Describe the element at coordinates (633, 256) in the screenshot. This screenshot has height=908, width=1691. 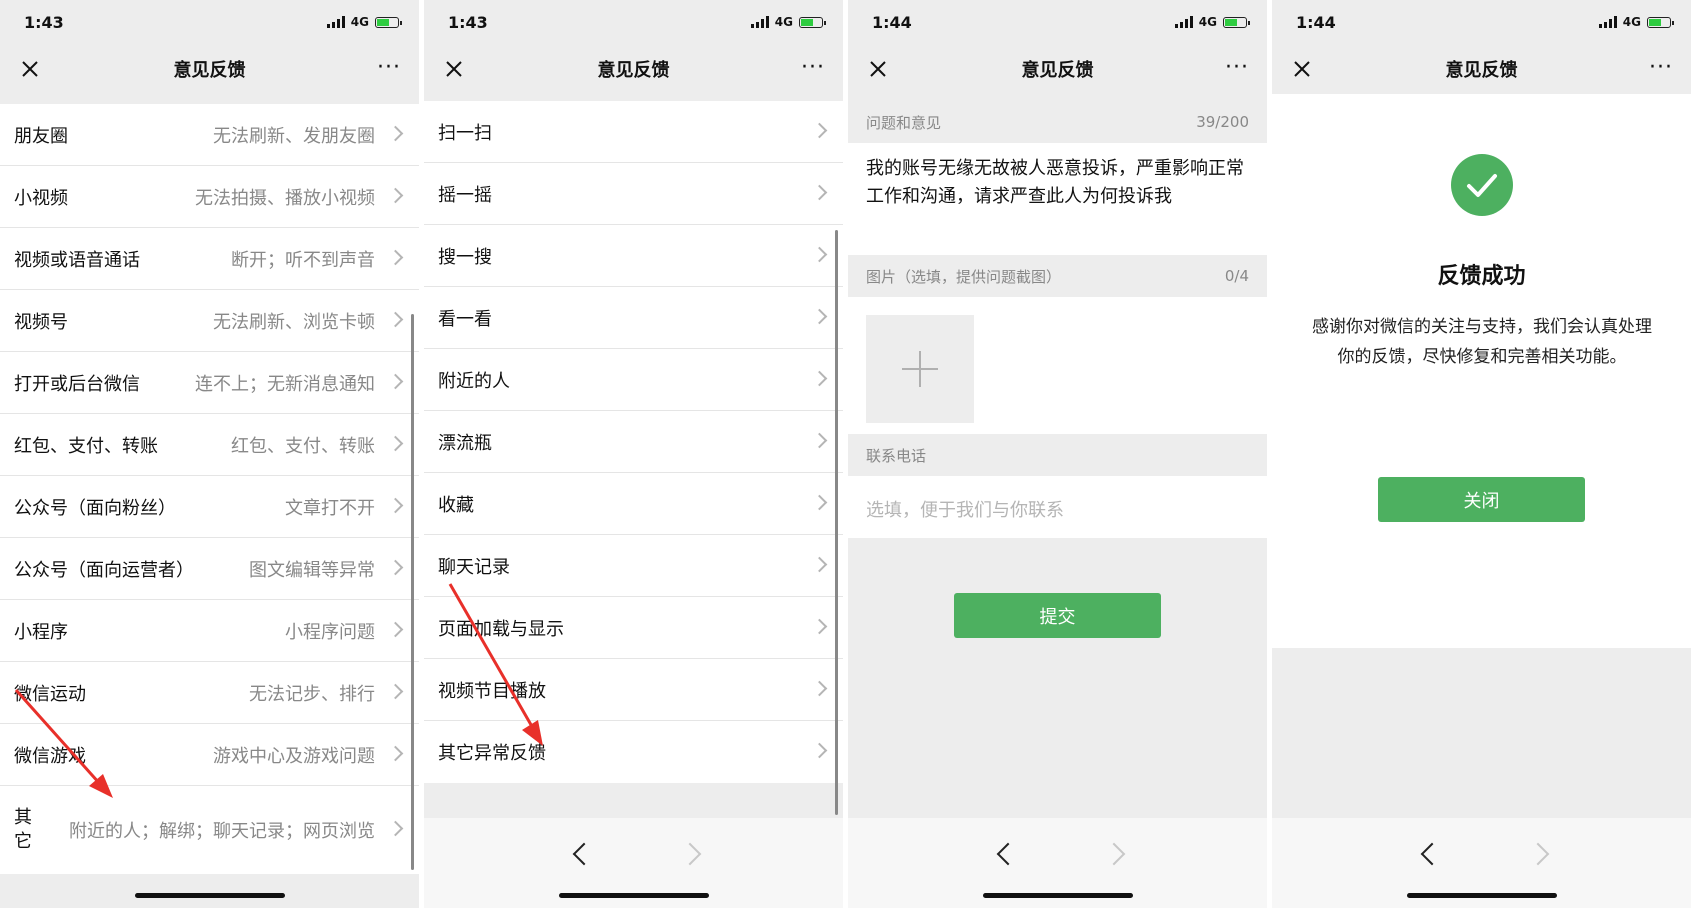
I see `list-item: 搜一搜` at that location.